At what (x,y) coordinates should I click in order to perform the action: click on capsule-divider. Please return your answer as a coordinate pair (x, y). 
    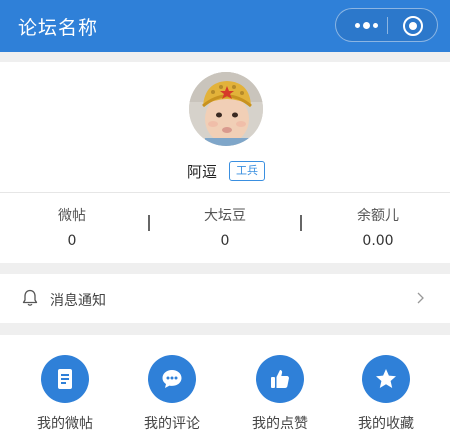
    Looking at the image, I should click on (387, 25).